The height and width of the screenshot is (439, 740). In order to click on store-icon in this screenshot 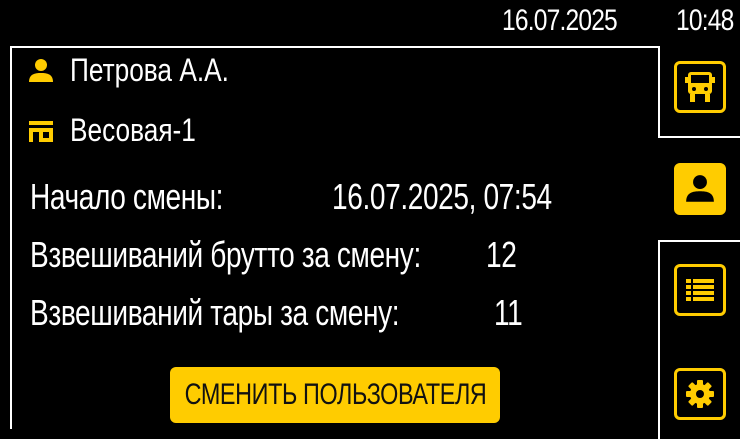, I will do `click(41, 131)`.